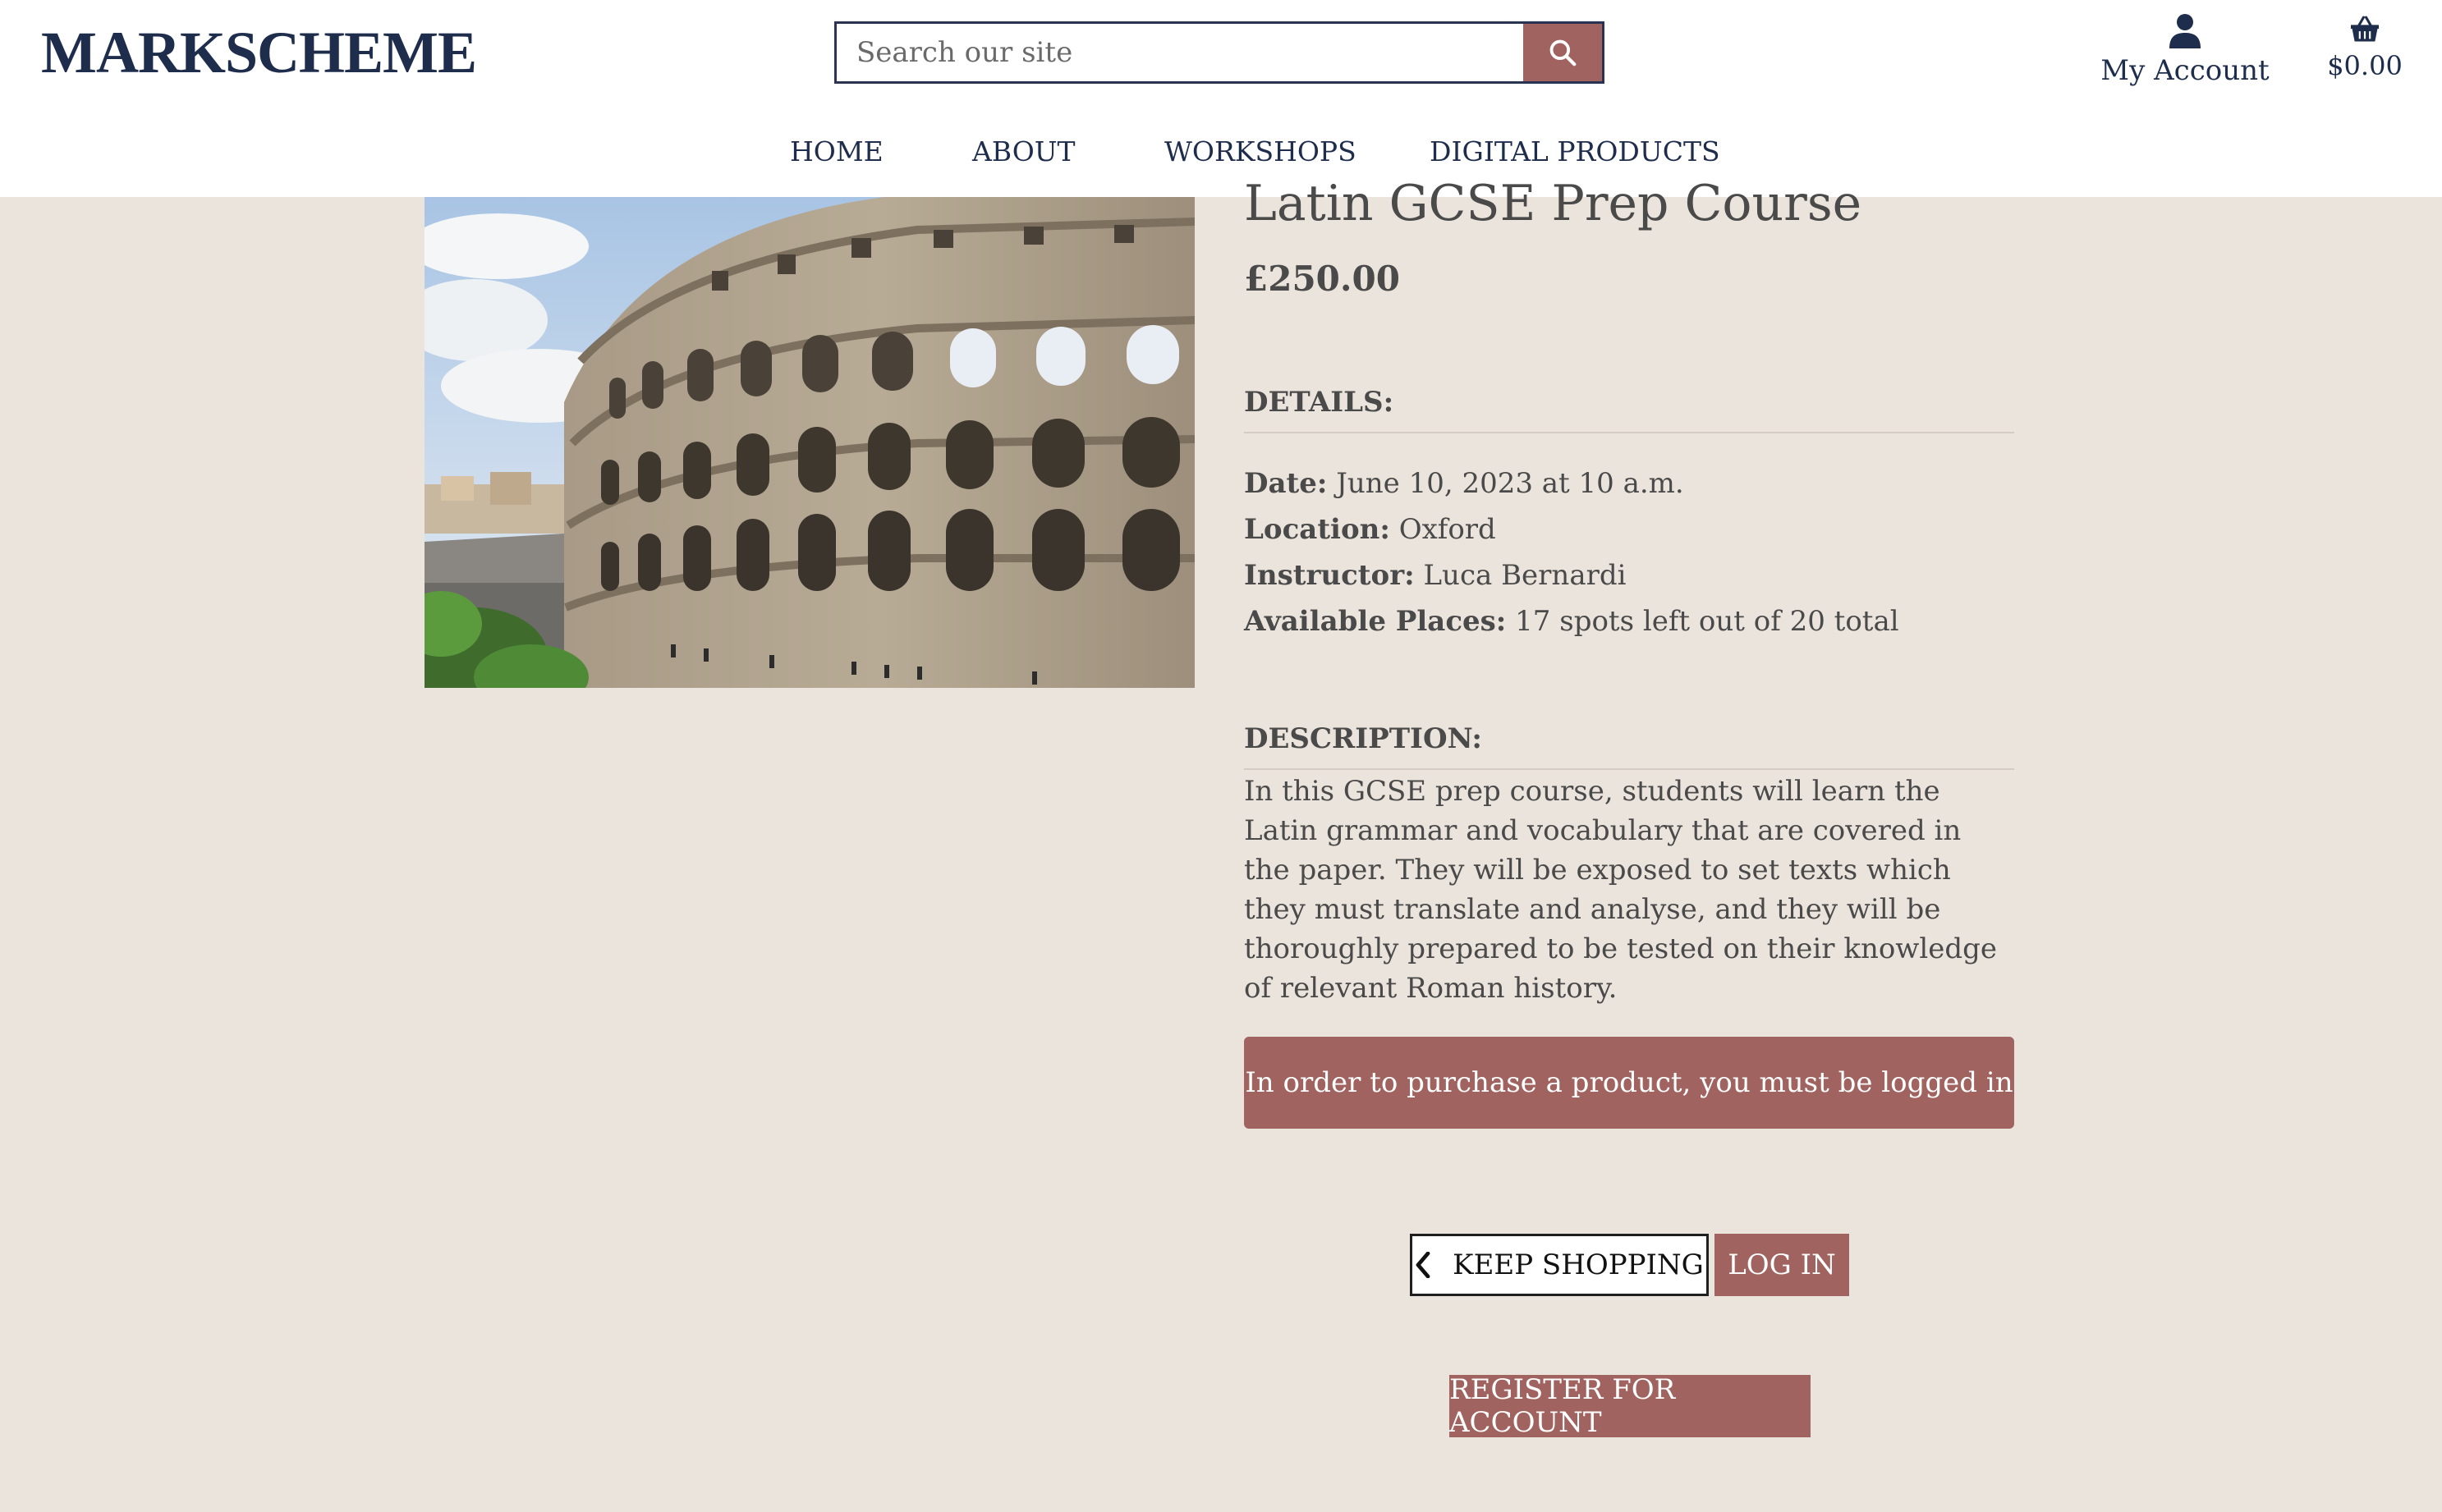 This screenshot has width=2442, height=1512. Describe the element at coordinates (1375, 621) in the screenshot. I see `detail-available-places-label: Available Places:` at that location.